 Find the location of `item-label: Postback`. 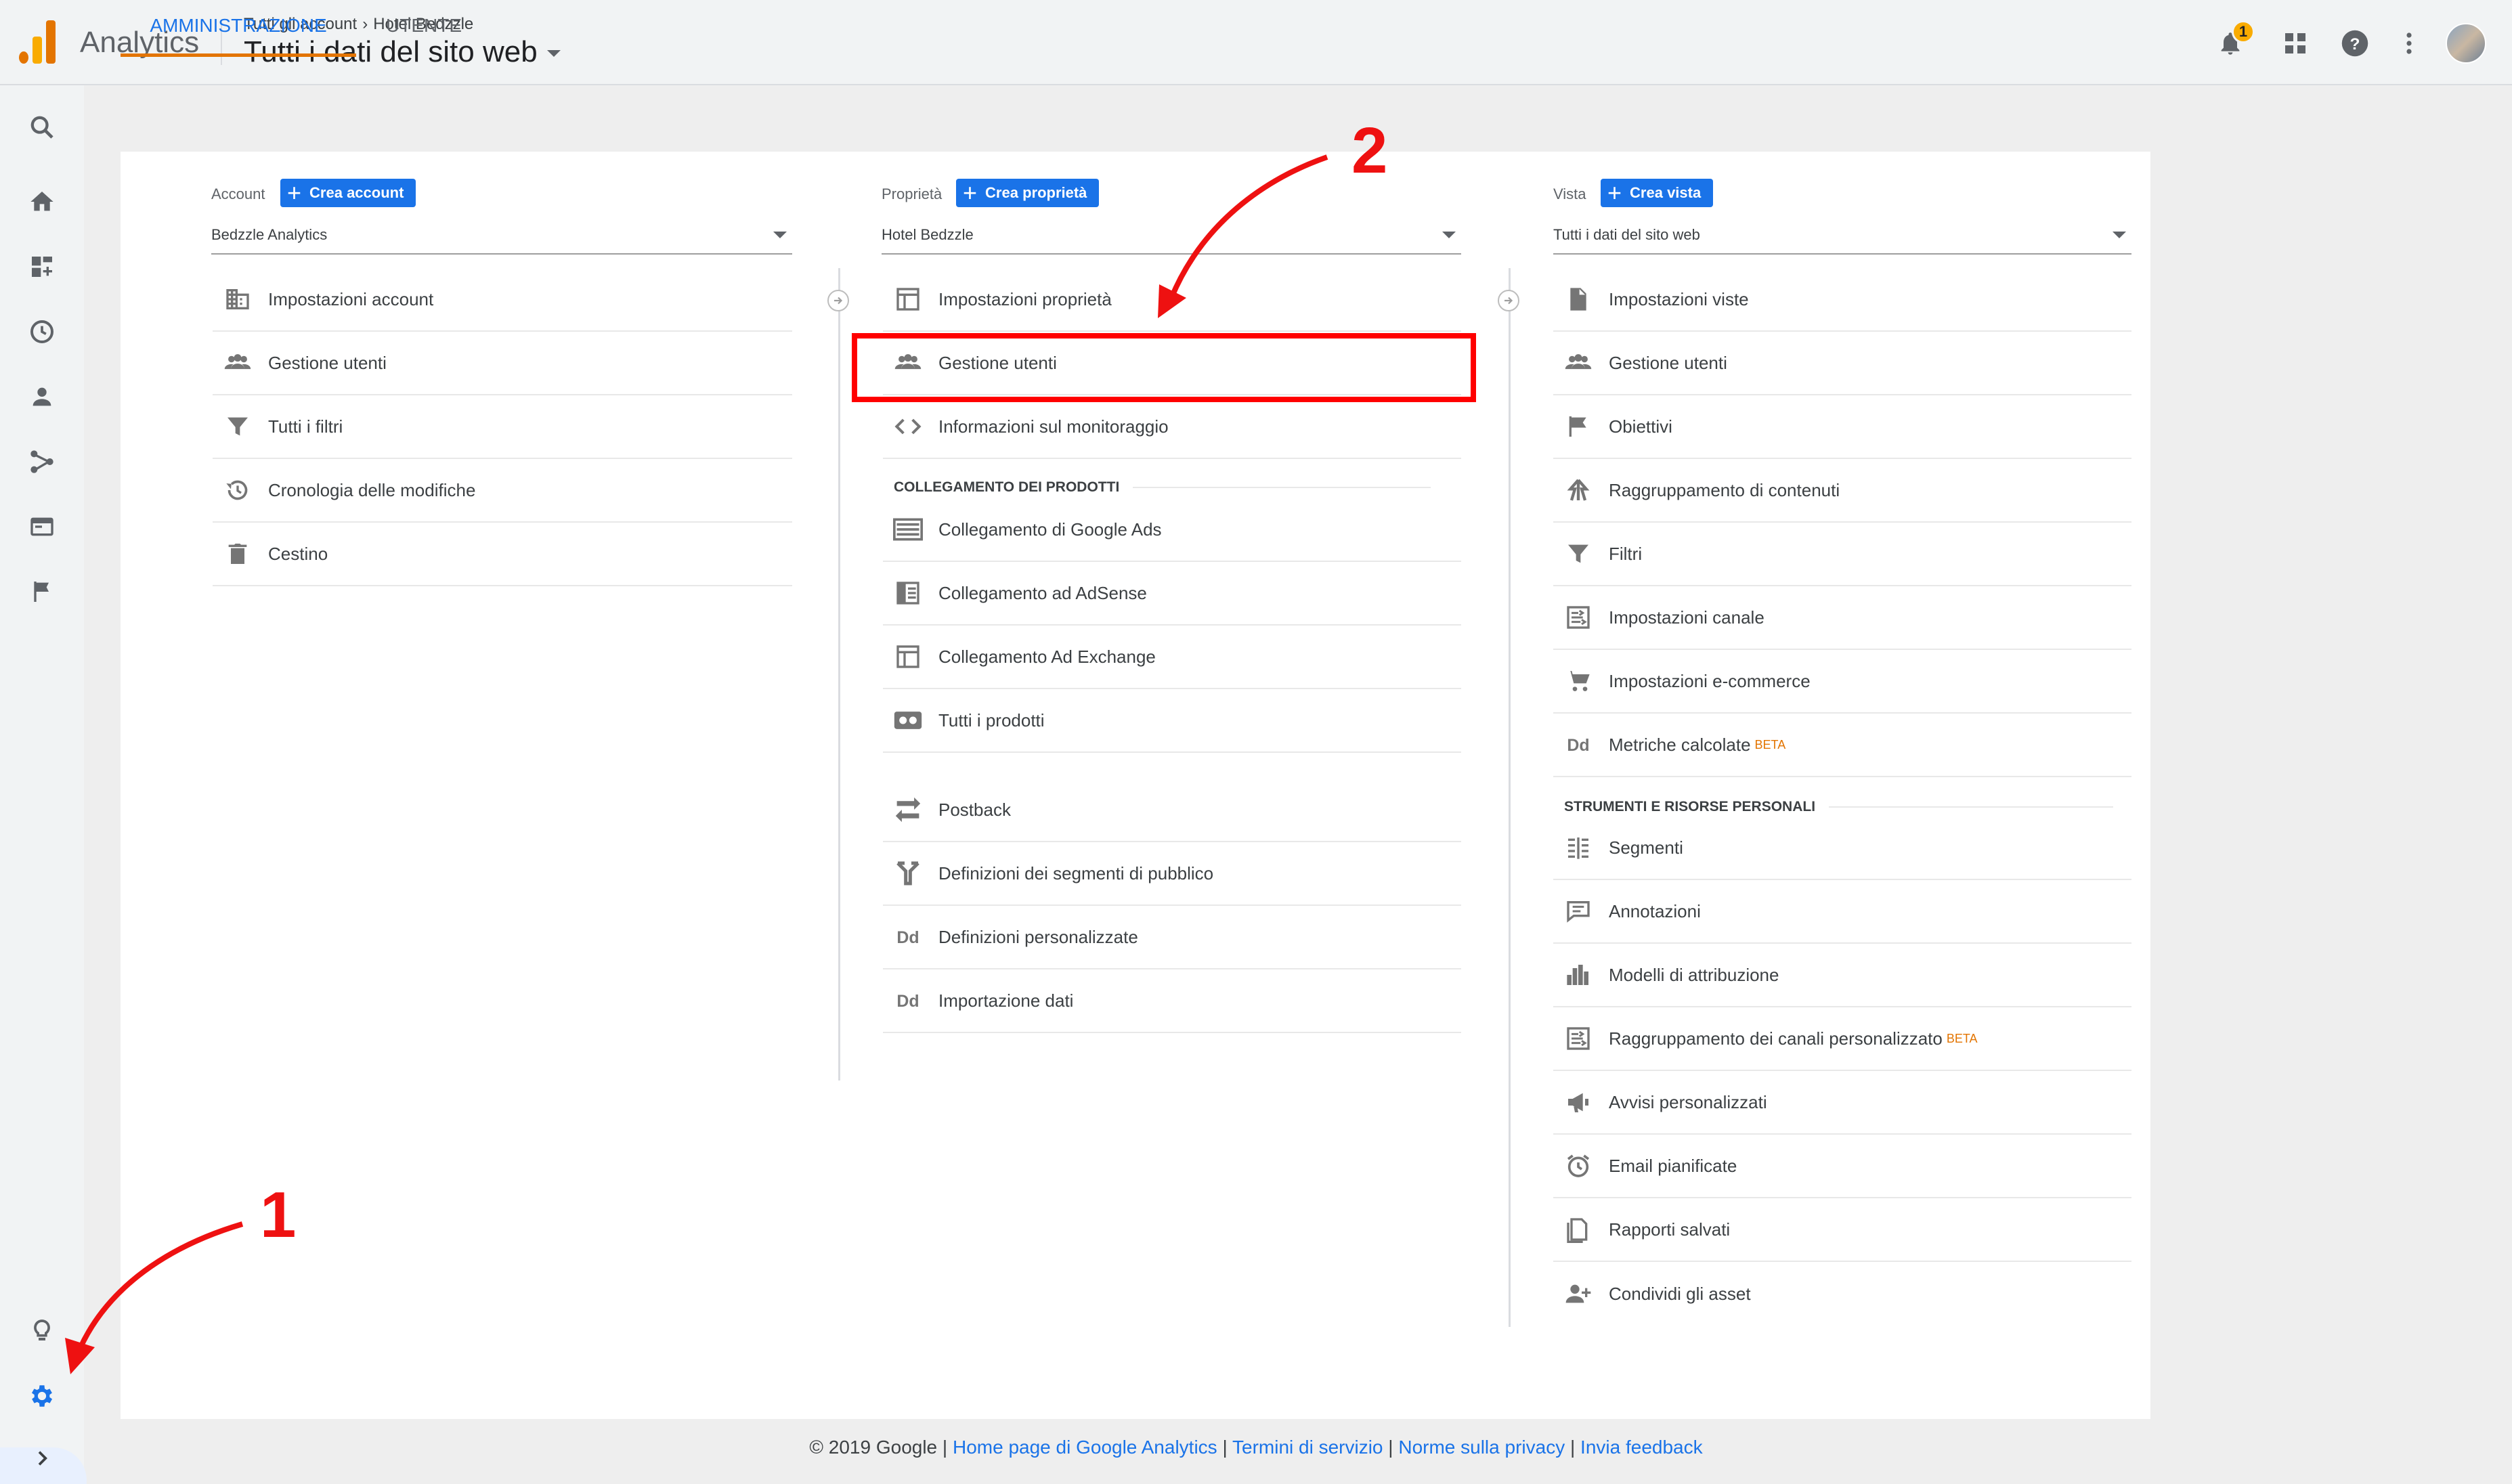

item-label: Postback is located at coordinates (974, 809).